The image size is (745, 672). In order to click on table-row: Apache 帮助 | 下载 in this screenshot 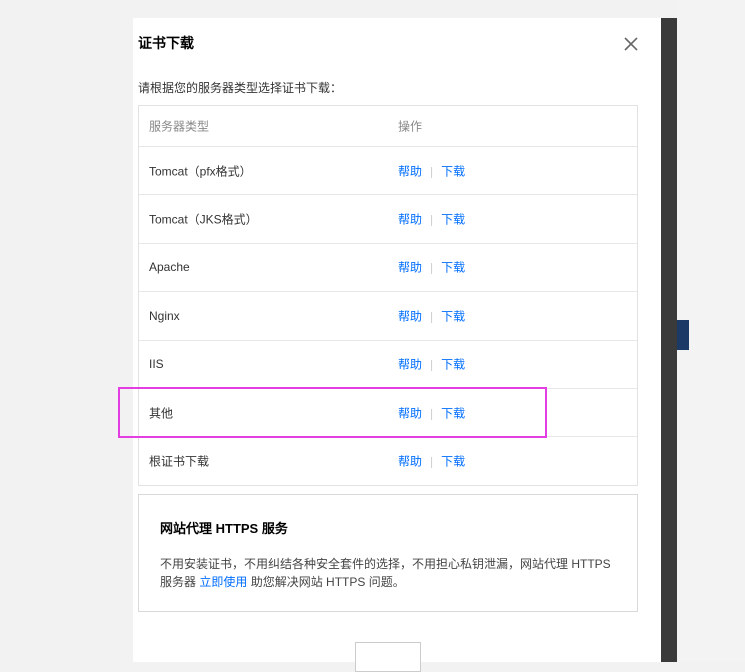, I will do `click(388, 266)`.